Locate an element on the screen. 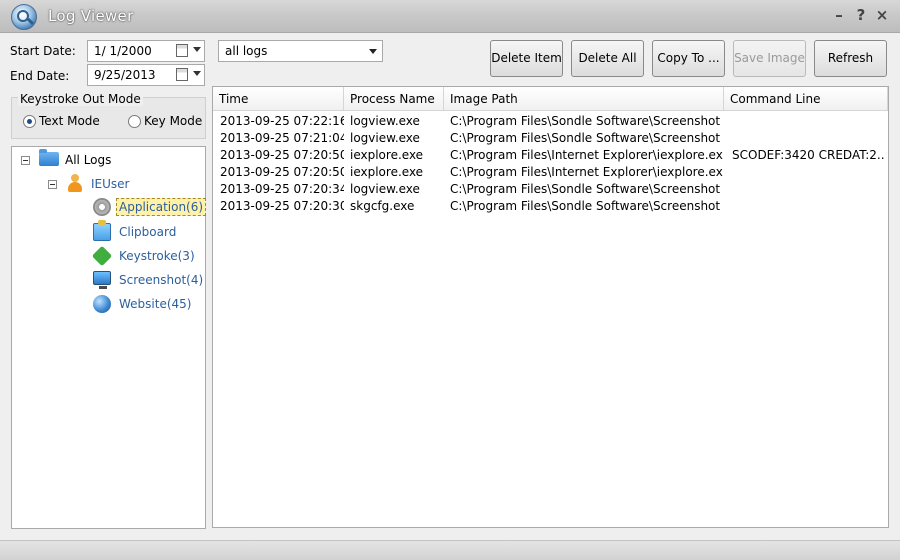  app-logo-icon is located at coordinates (24, 17).